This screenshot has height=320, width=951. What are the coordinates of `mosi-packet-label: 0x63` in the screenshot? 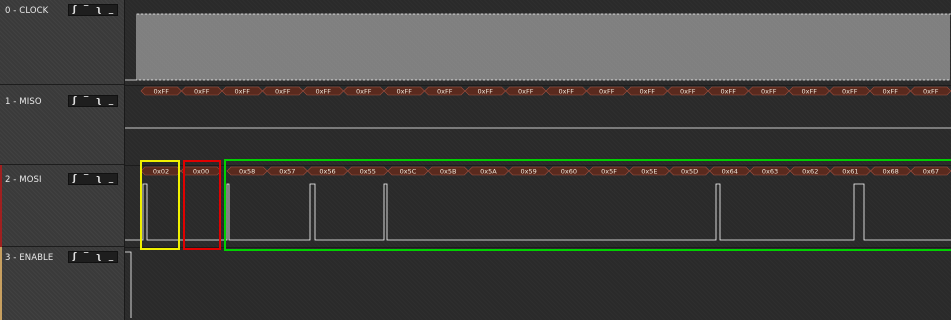 It's located at (770, 172).